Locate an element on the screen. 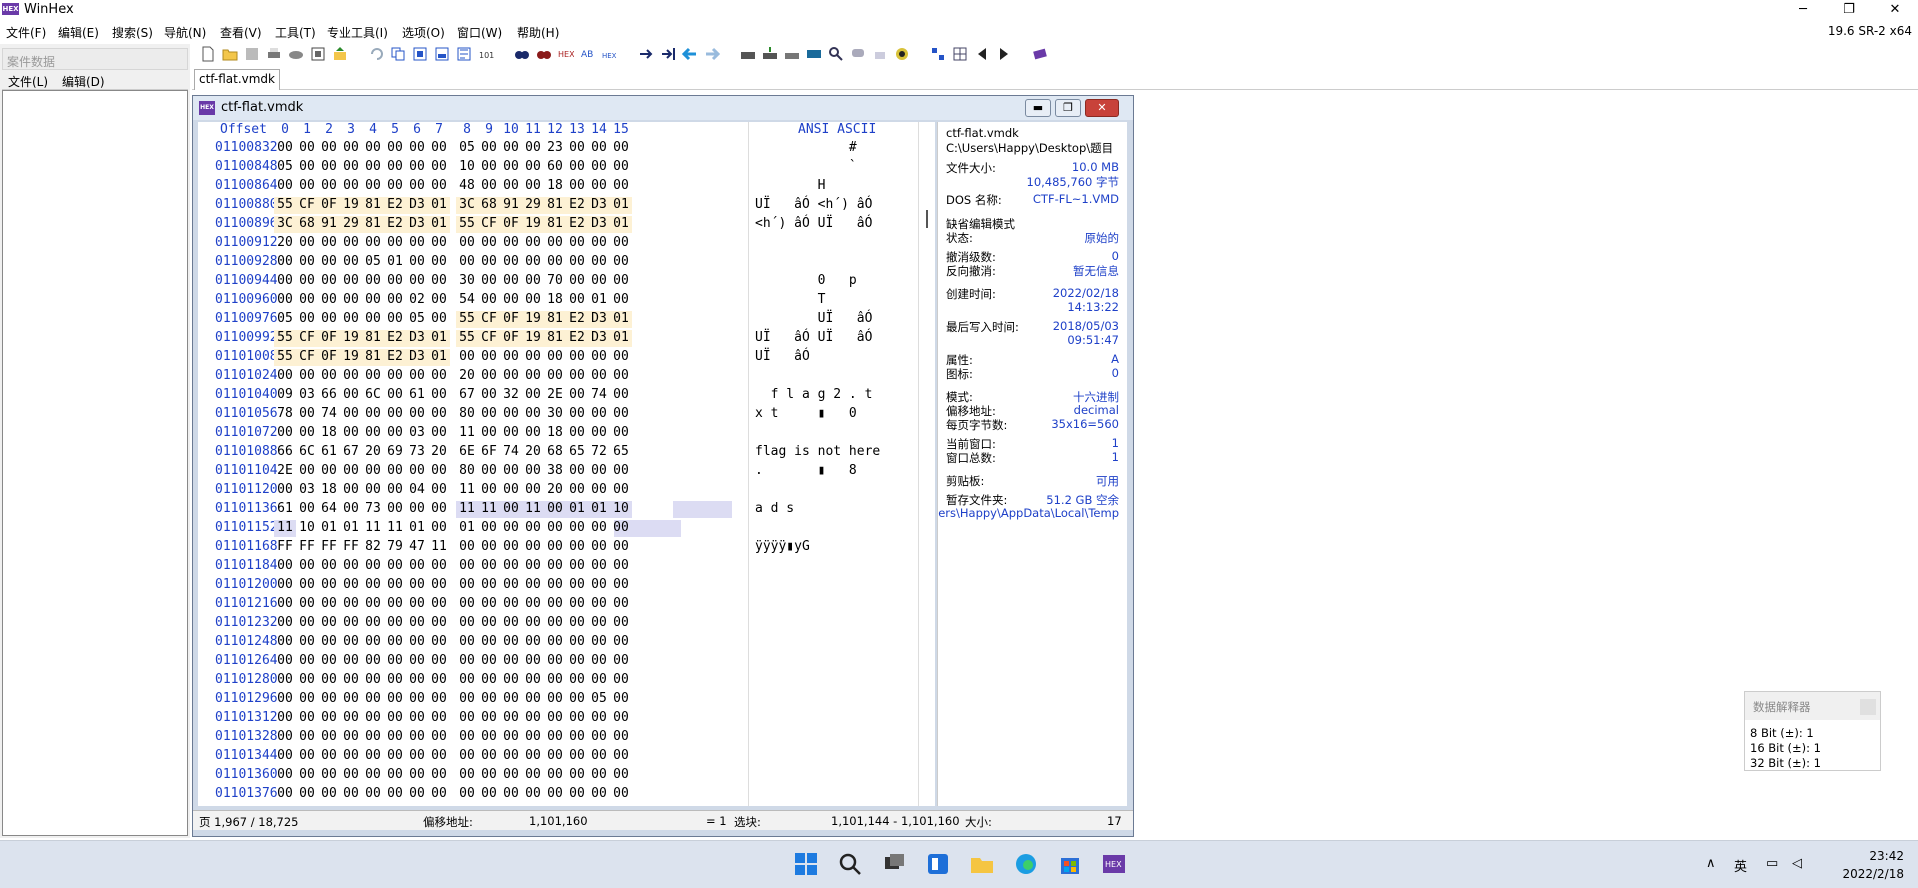  hex-row: 01100928 00 00 00 00 05 01 00 00 00 00 00 00 00 00 00 00 is located at coordinates (566, 263).